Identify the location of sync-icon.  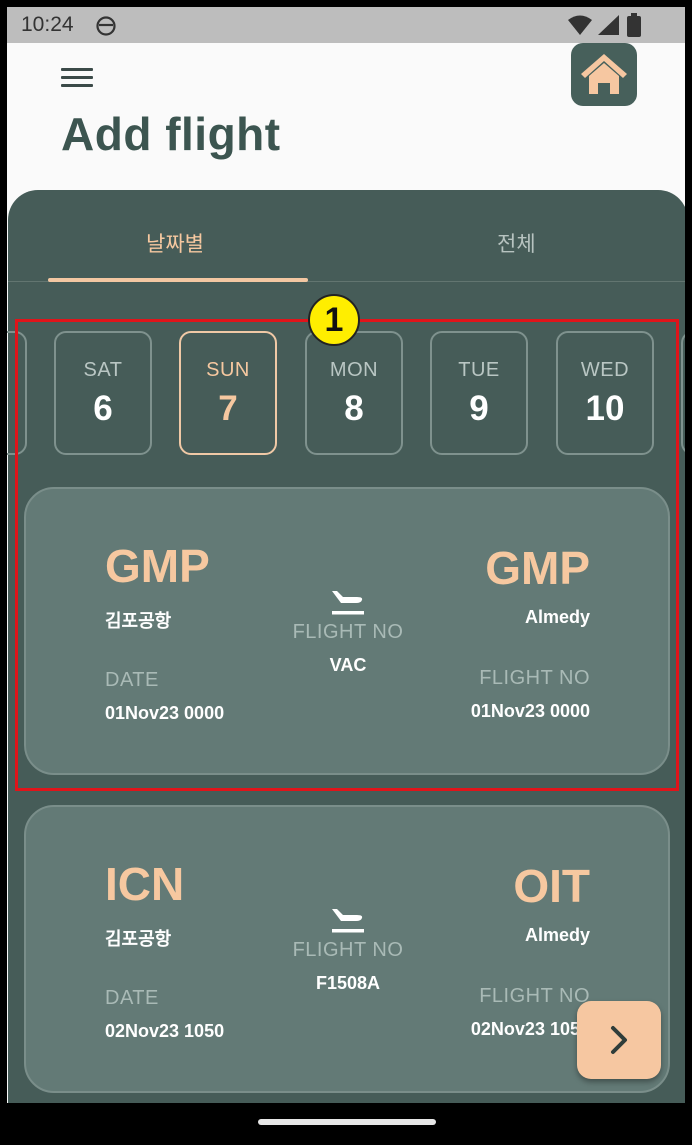
(106, 28).